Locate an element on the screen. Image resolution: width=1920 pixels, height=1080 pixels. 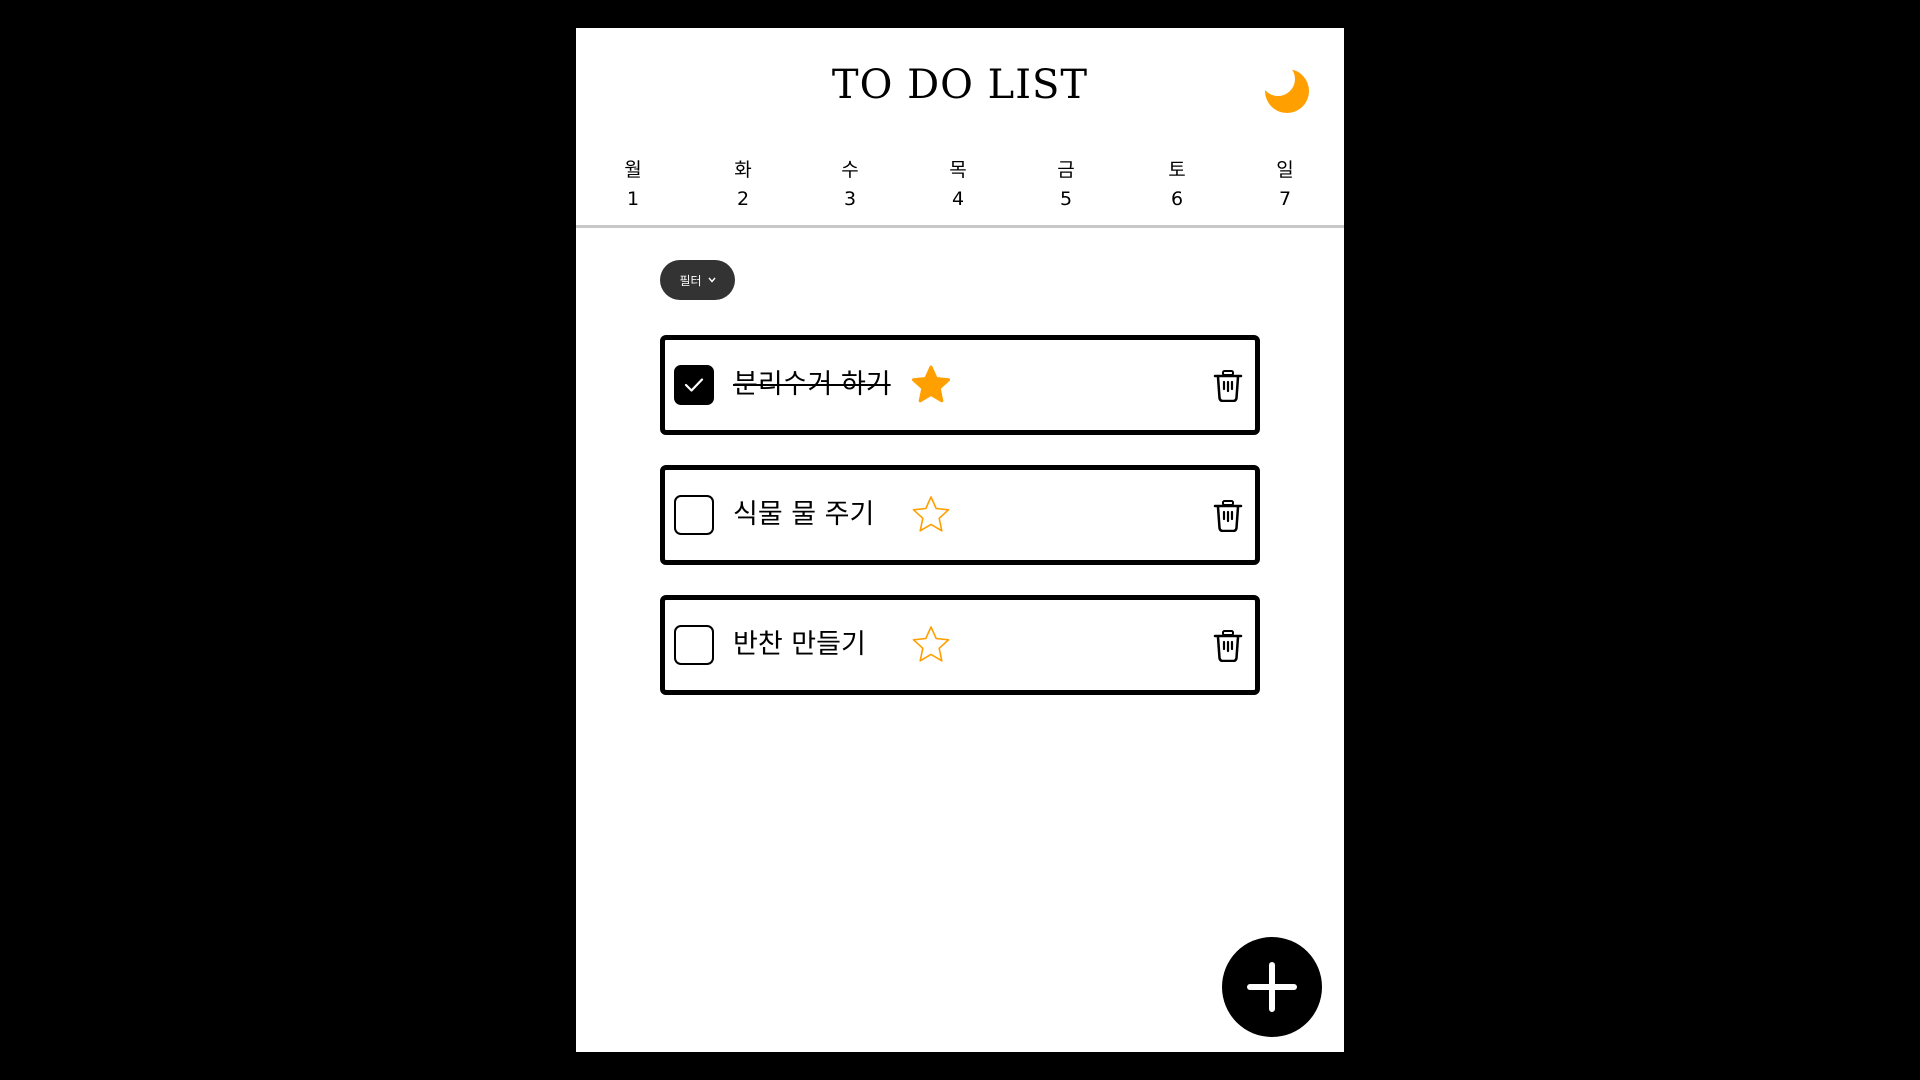
day-date: 3 is located at coordinates (850, 199).